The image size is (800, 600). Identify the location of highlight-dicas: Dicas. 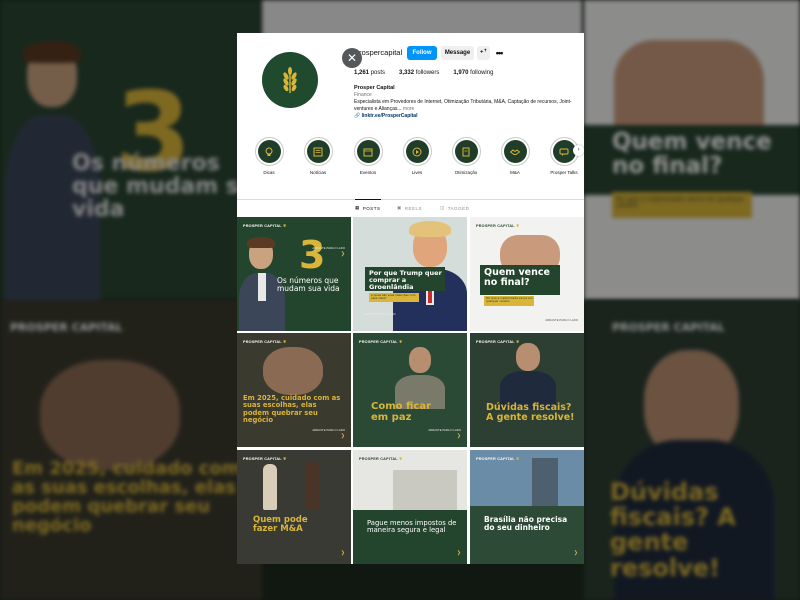
(269, 156).